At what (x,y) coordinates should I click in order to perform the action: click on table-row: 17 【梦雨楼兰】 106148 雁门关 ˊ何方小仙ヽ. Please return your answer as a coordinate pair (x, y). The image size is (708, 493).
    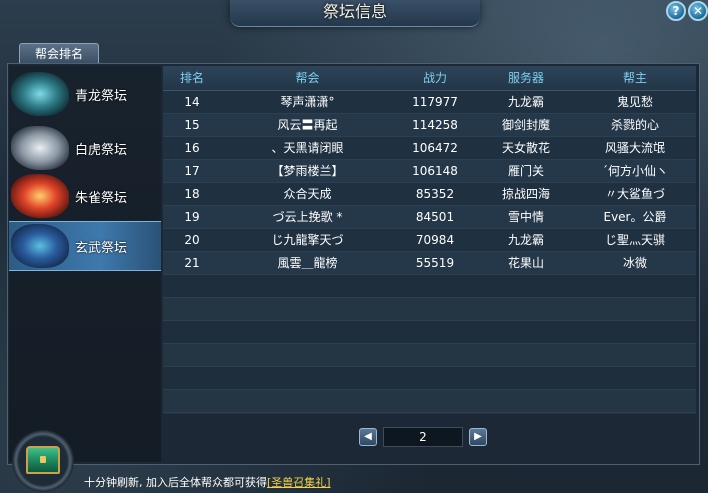
    Looking at the image, I should click on (429, 171).